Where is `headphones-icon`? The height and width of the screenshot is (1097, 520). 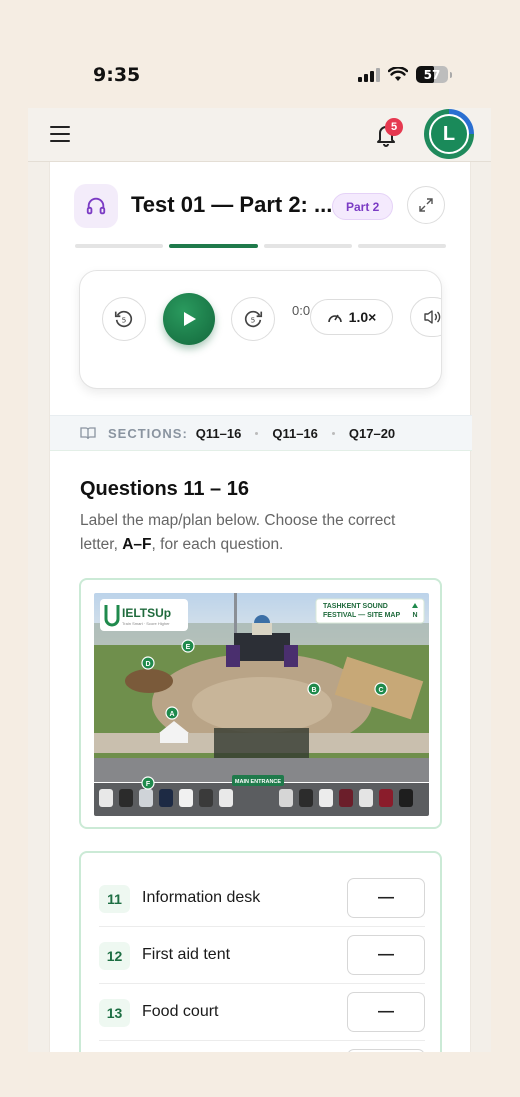 headphones-icon is located at coordinates (96, 206).